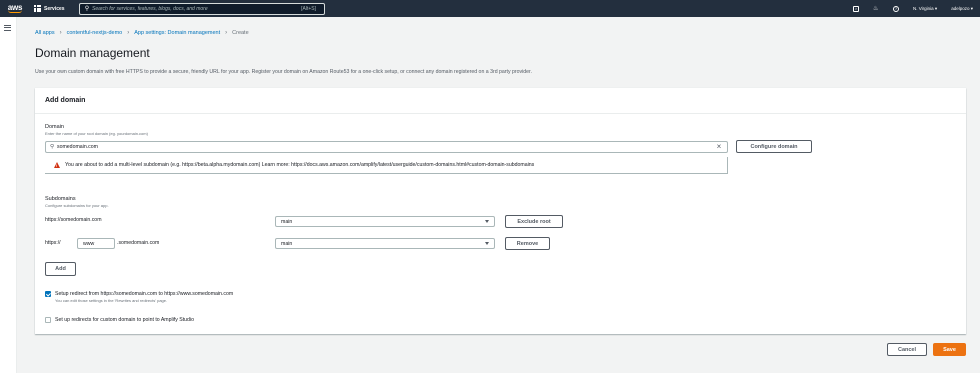 Image resolution: width=980 pixels, height=373 pixels. What do you see at coordinates (37, 8) in the screenshot?
I see `services-grid-icon` at bounding box center [37, 8].